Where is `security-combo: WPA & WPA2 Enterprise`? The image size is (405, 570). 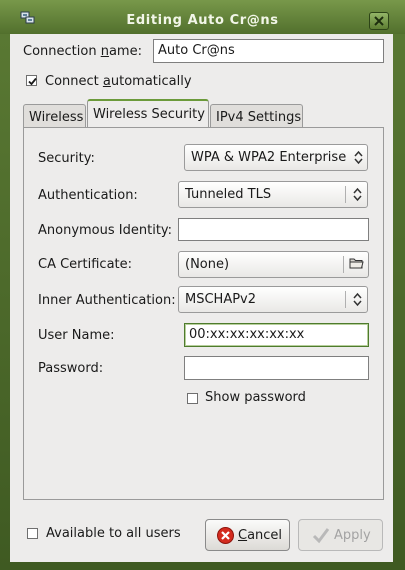
security-combo: WPA & WPA2 Enterprise is located at coordinates (276, 157).